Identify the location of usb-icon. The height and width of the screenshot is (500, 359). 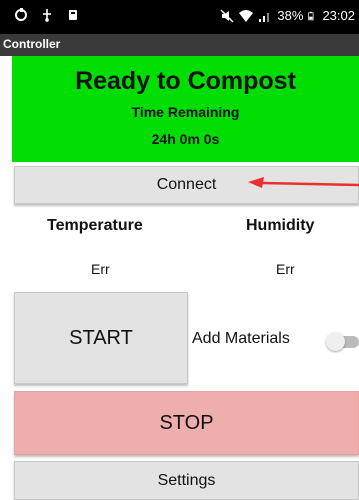
(47, 15).